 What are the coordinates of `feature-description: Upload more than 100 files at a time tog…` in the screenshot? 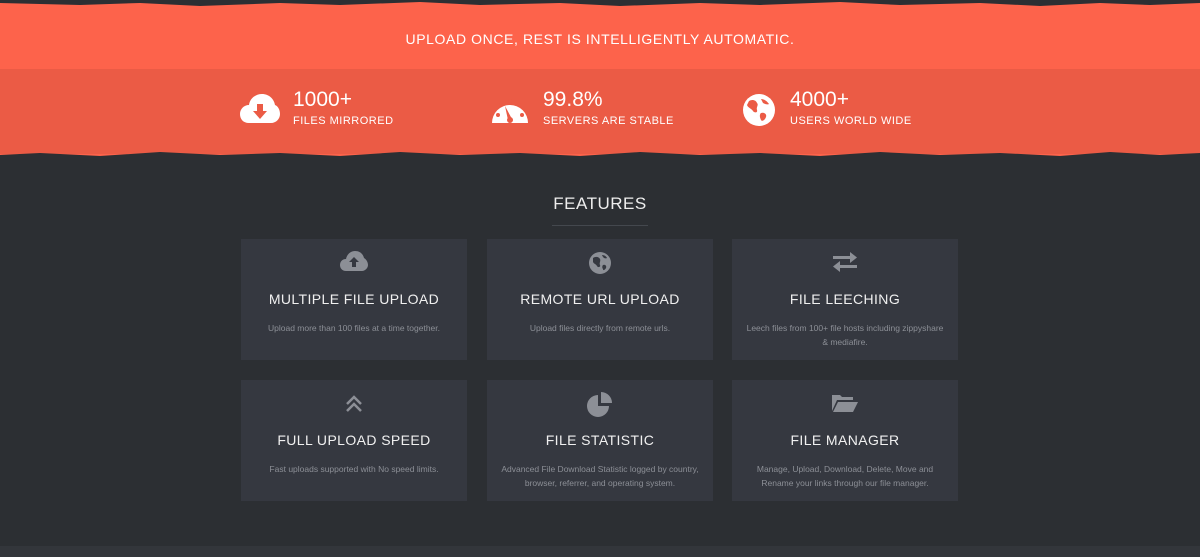 It's located at (354, 328).